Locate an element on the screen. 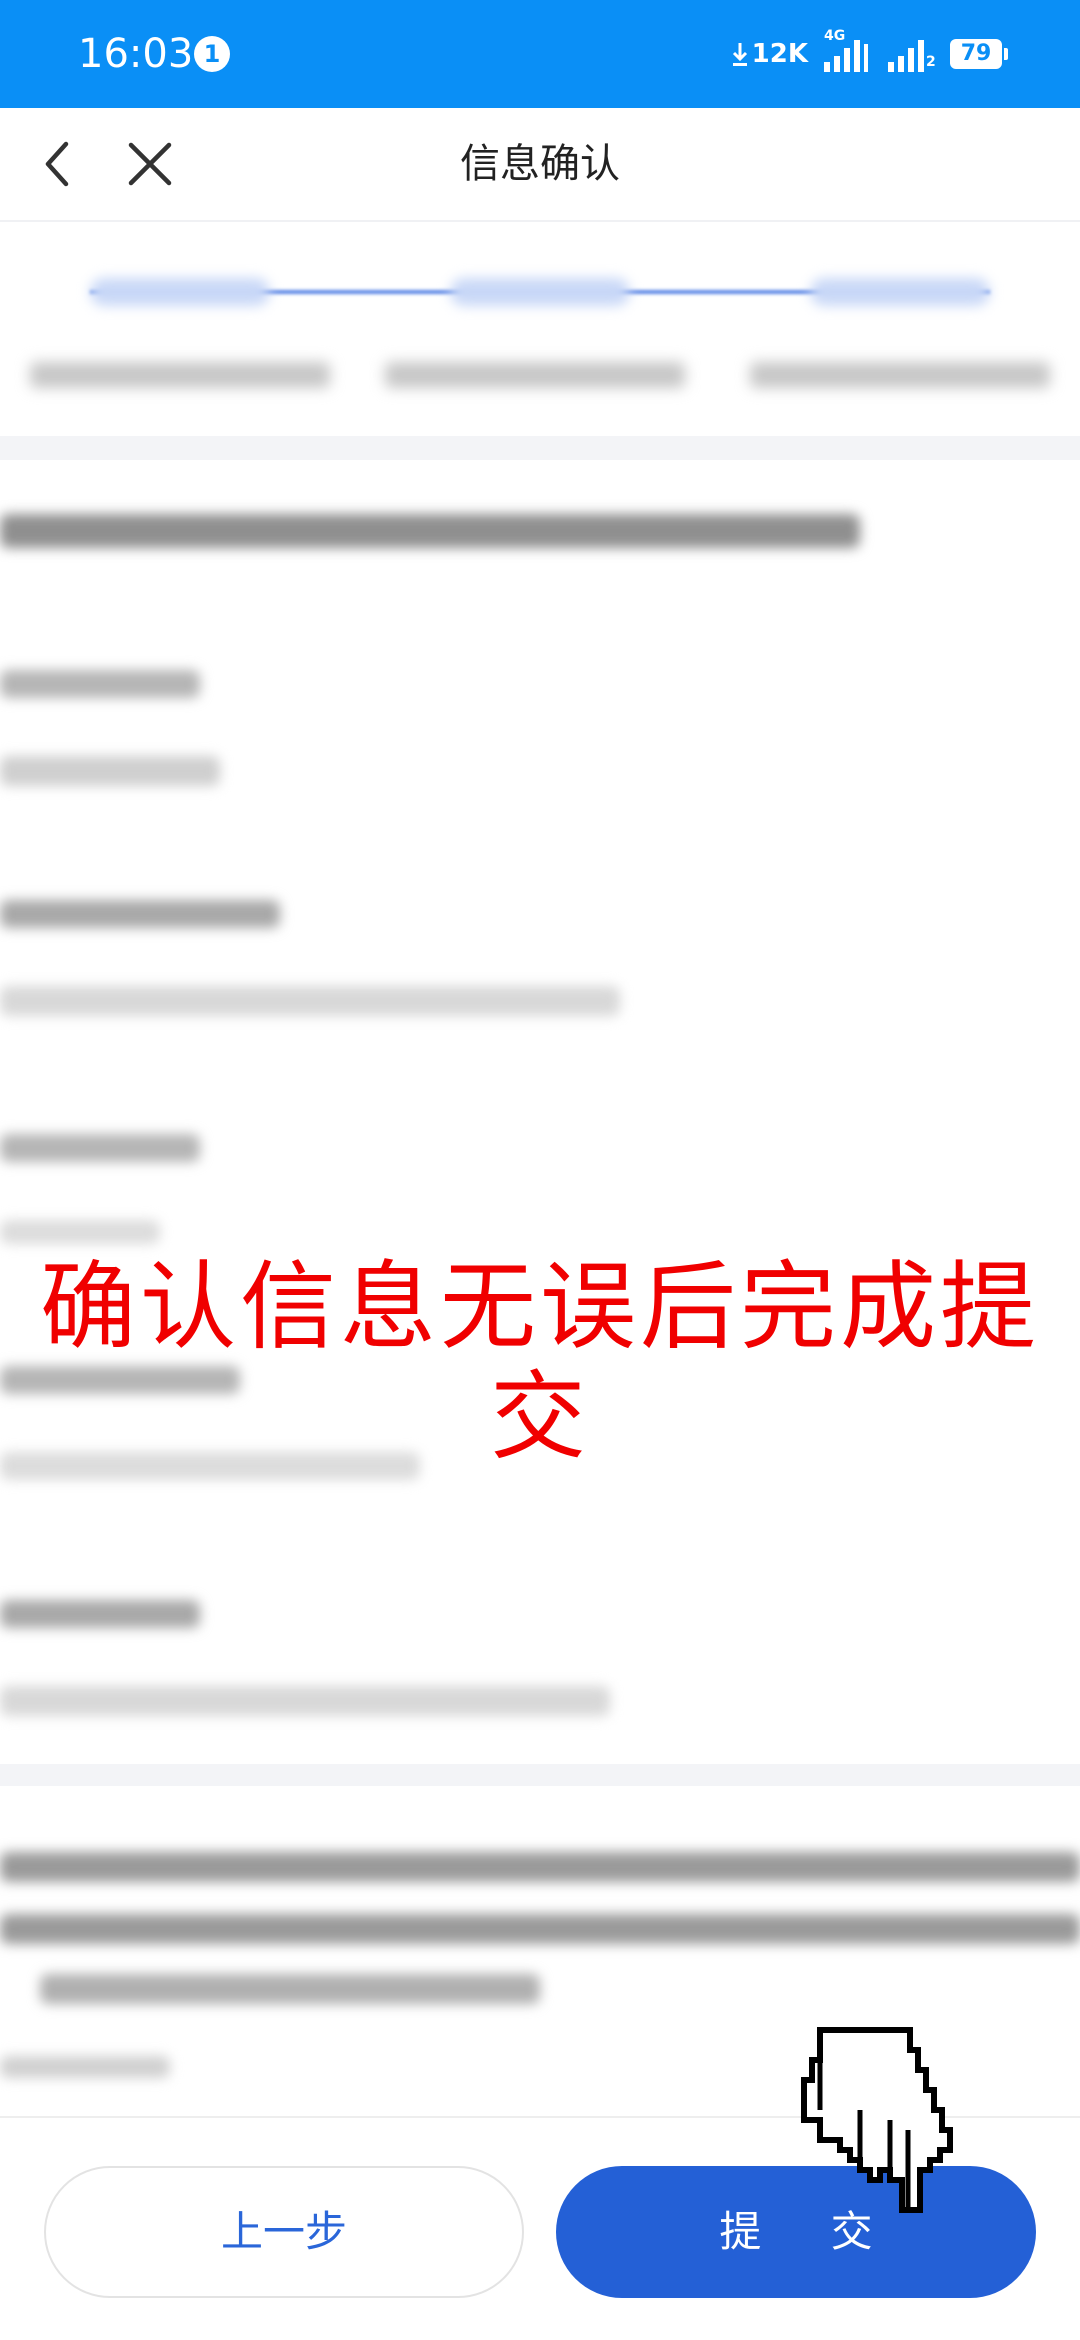 The width and height of the screenshot is (1080, 2340). notification-badge: 1 is located at coordinates (212, 54).